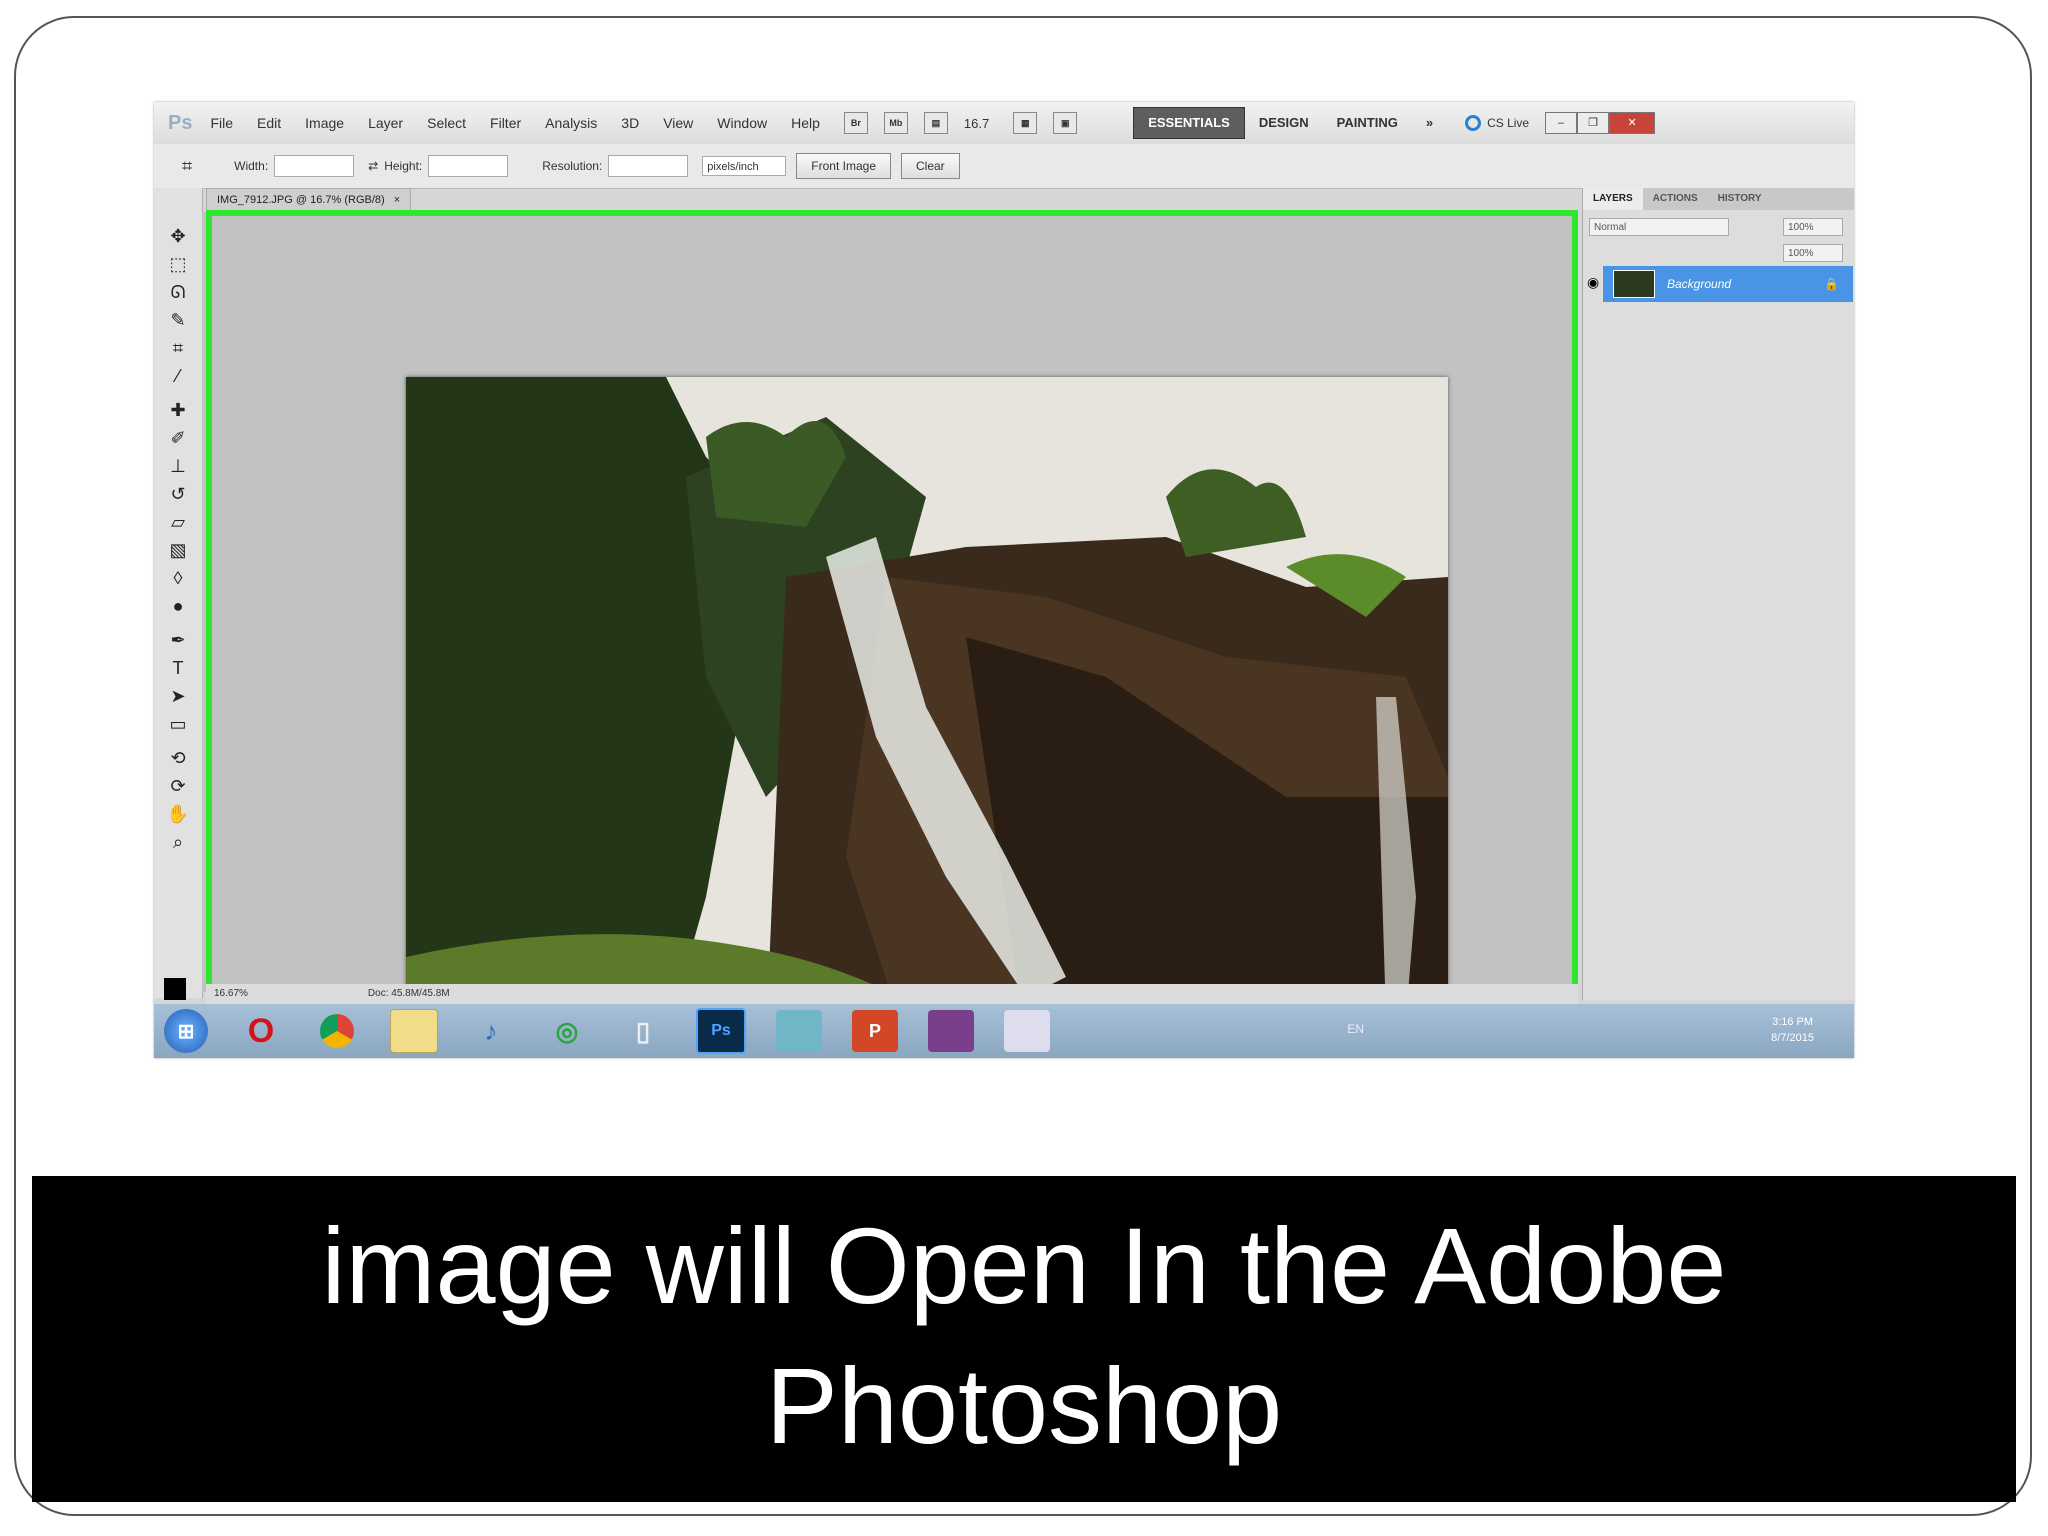  Describe the element at coordinates (178, 696) in the screenshot. I see `path-select-tool-icon: ➤` at that location.